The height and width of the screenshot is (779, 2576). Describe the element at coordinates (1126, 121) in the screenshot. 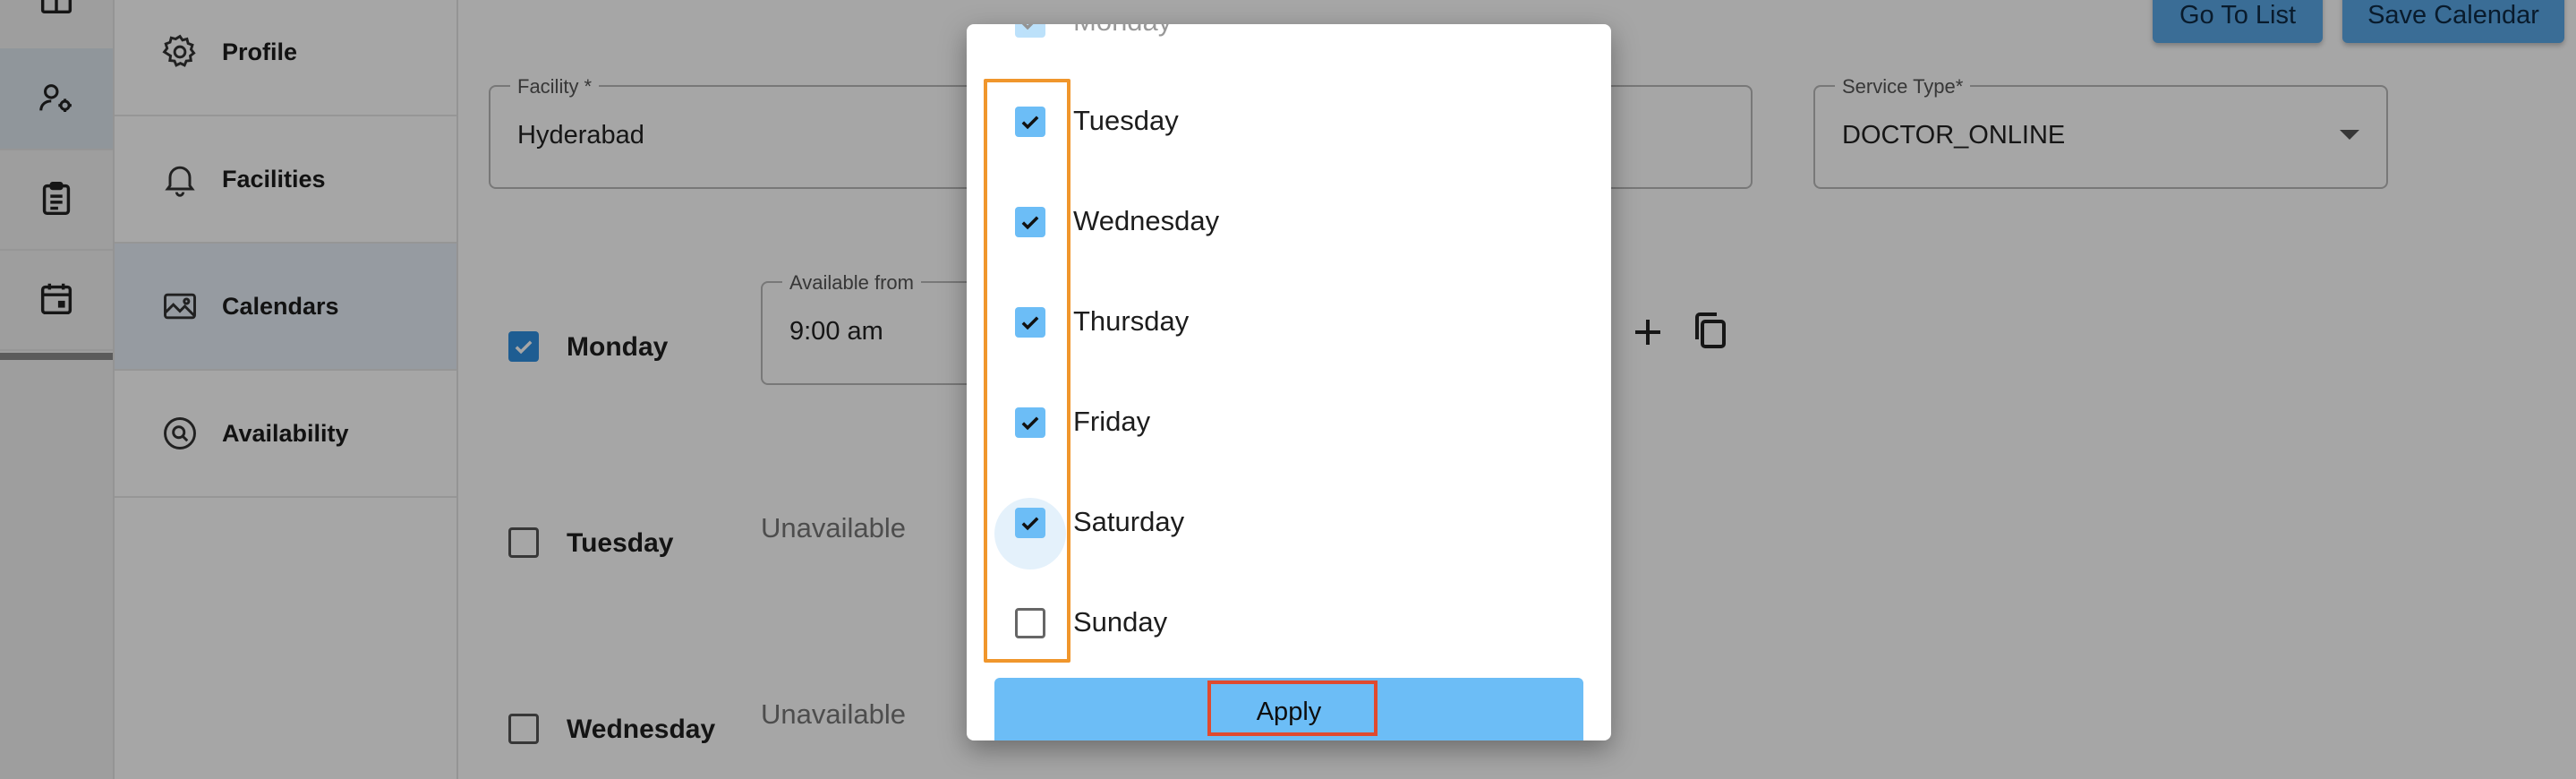

I see `day-option-label: Tuesday` at that location.